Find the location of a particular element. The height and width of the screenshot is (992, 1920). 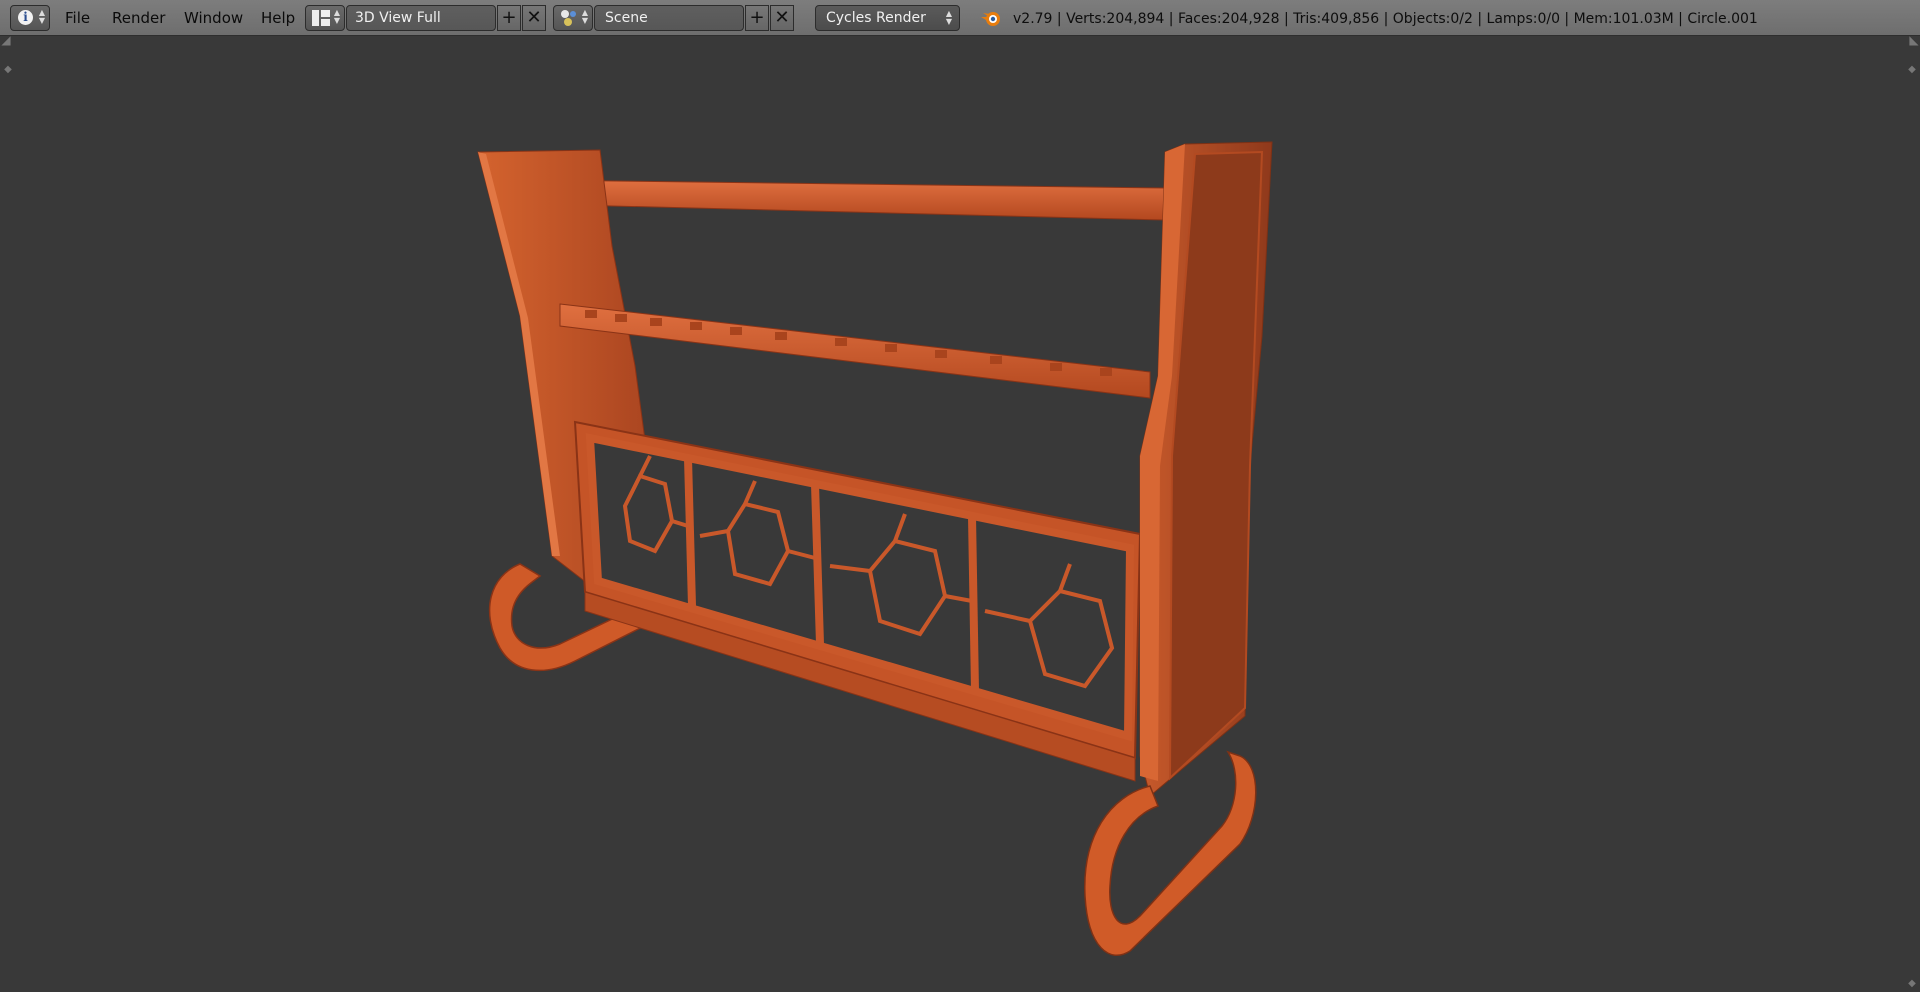

scene-icon is located at coordinates (568, 18).